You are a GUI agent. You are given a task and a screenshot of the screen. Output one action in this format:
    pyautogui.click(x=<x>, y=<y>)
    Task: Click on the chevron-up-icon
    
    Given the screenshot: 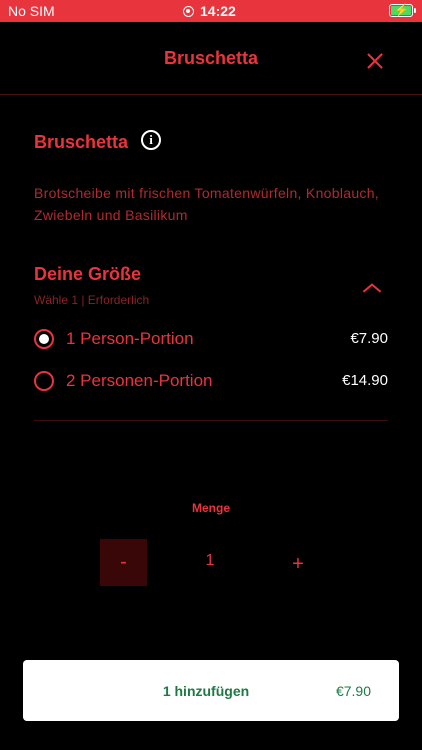 What is the action you would take?
    pyautogui.click(x=372, y=288)
    